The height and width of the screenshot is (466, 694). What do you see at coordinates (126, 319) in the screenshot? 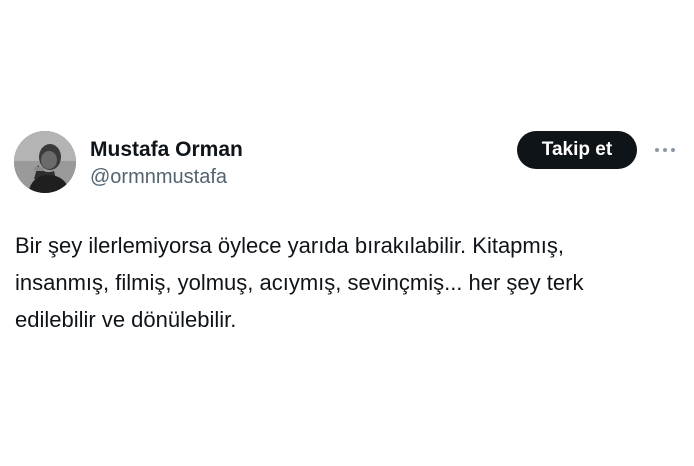
I see `tweet-text-line: edilebilir ve dönülebilir.` at bounding box center [126, 319].